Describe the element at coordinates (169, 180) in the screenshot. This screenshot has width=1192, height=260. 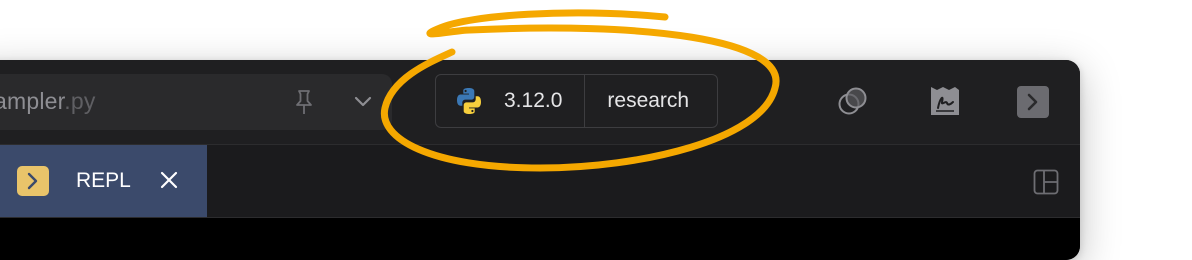
I see `close-icon` at that location.